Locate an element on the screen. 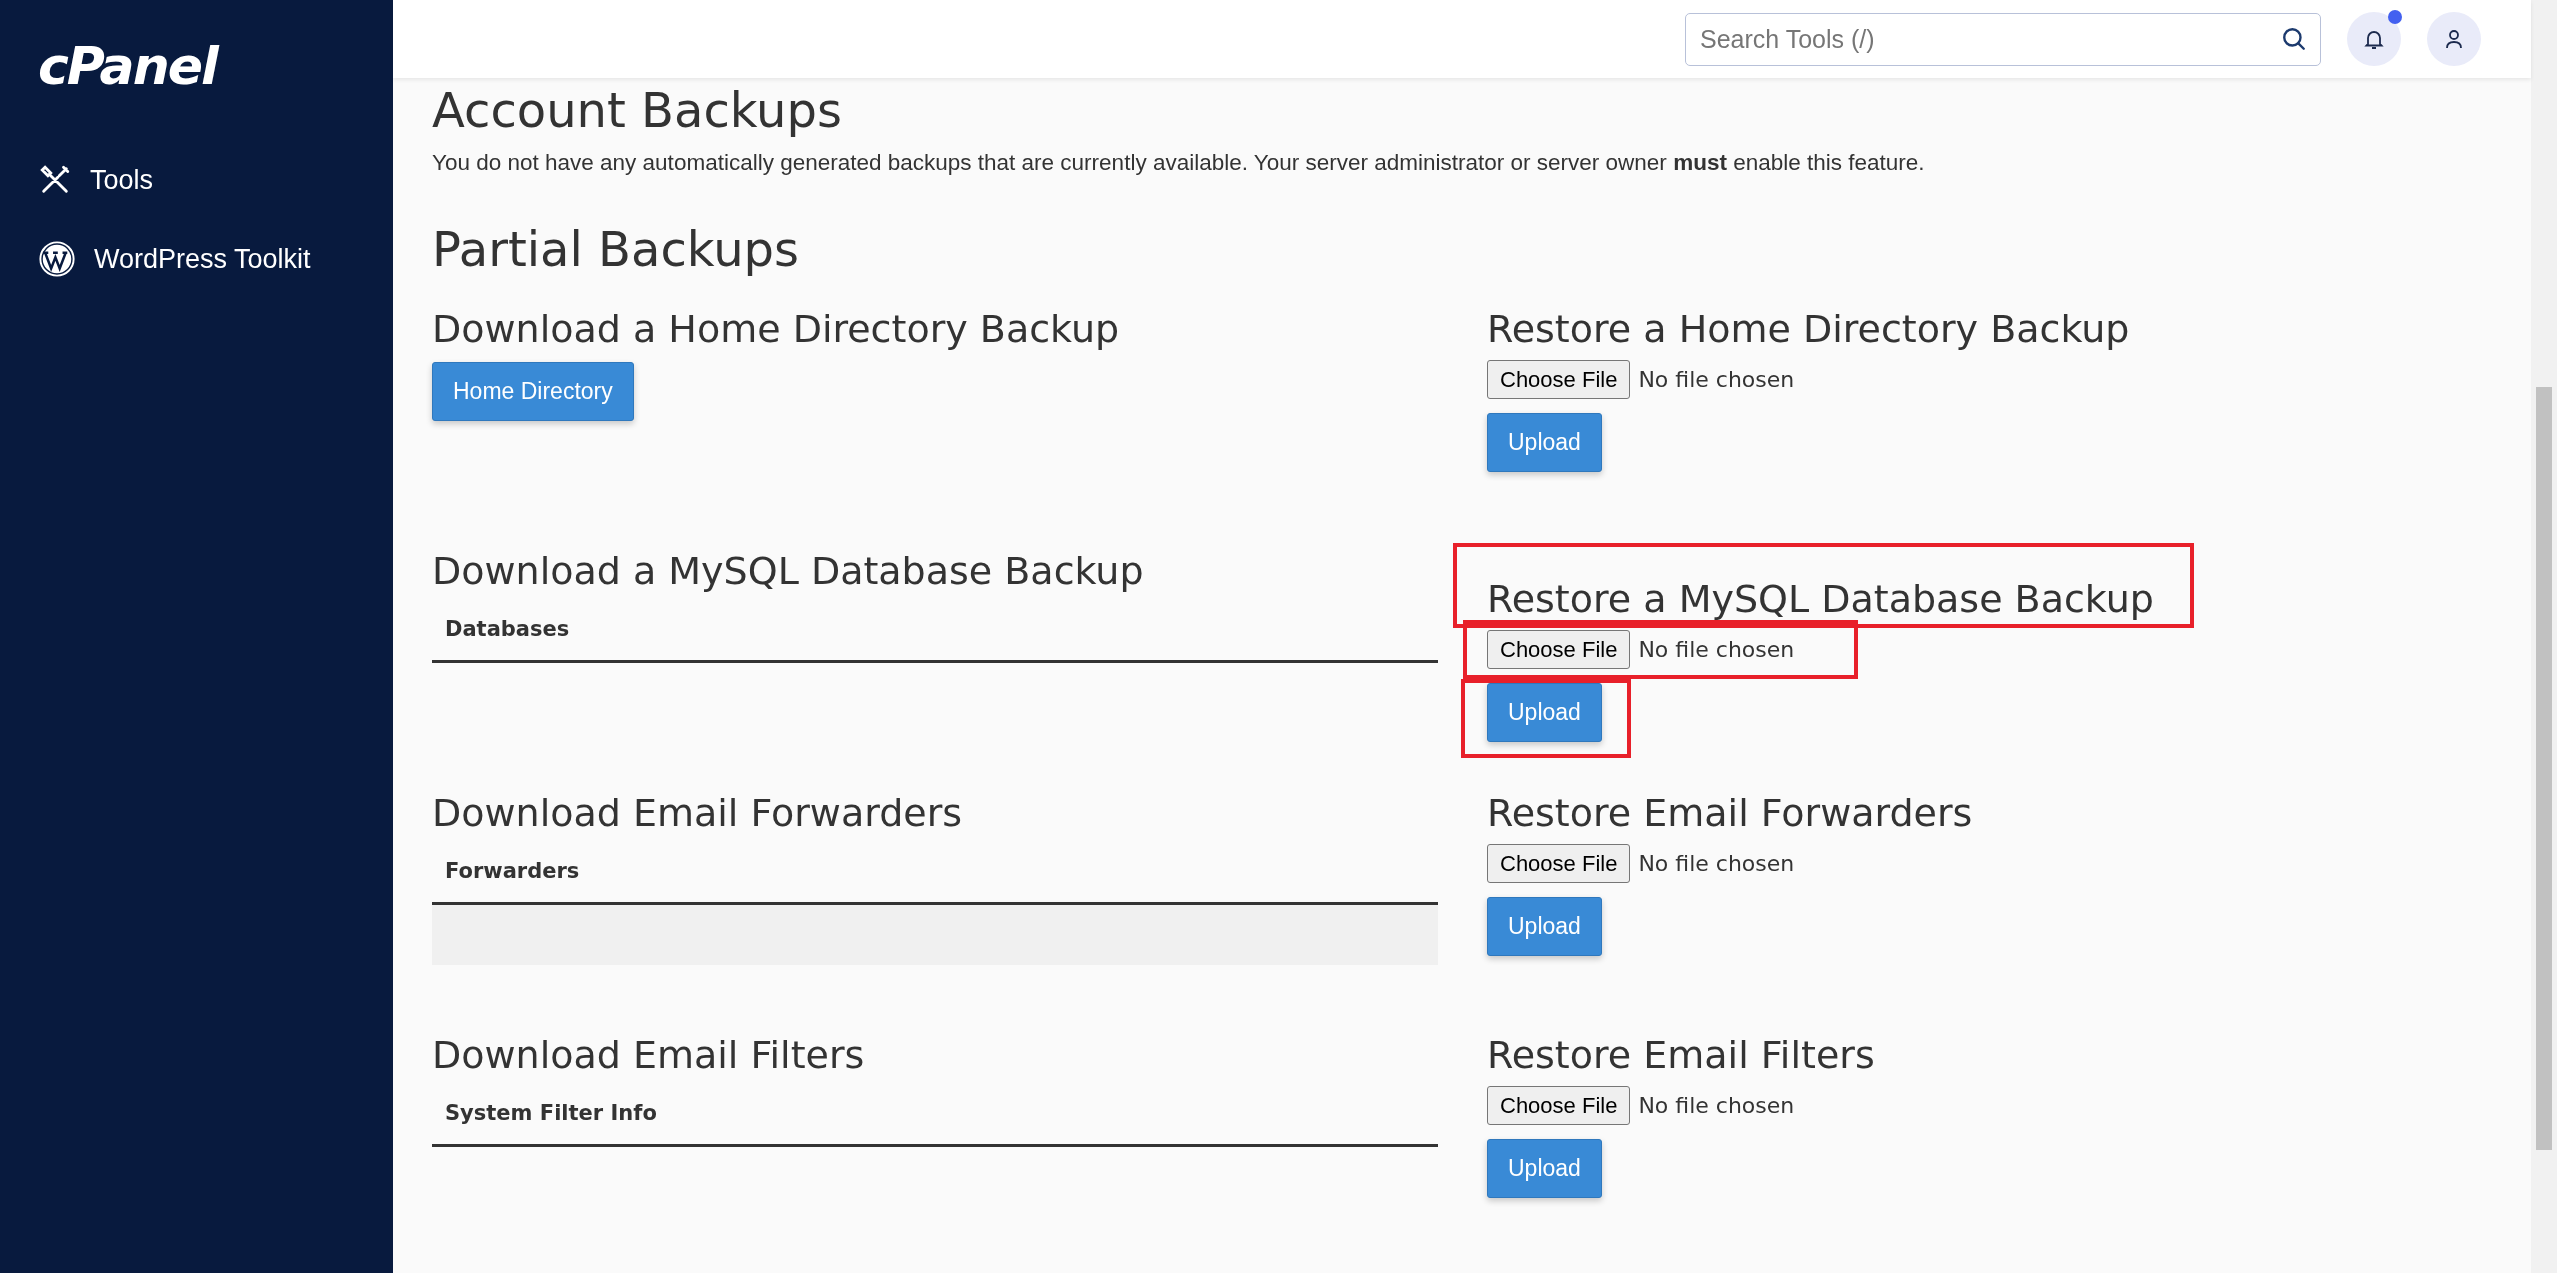 The width and height of the screenshot is (2557, 1273). scrollbar-thumb is located at coordinates (2544, 768).